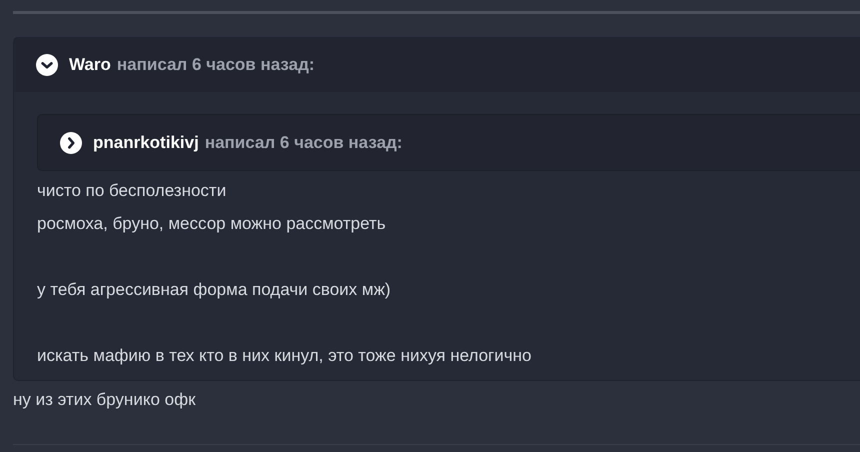 The height and width of the screenshot is (452, 860). I want to click on chevron-down-icon, so click(47, 65).